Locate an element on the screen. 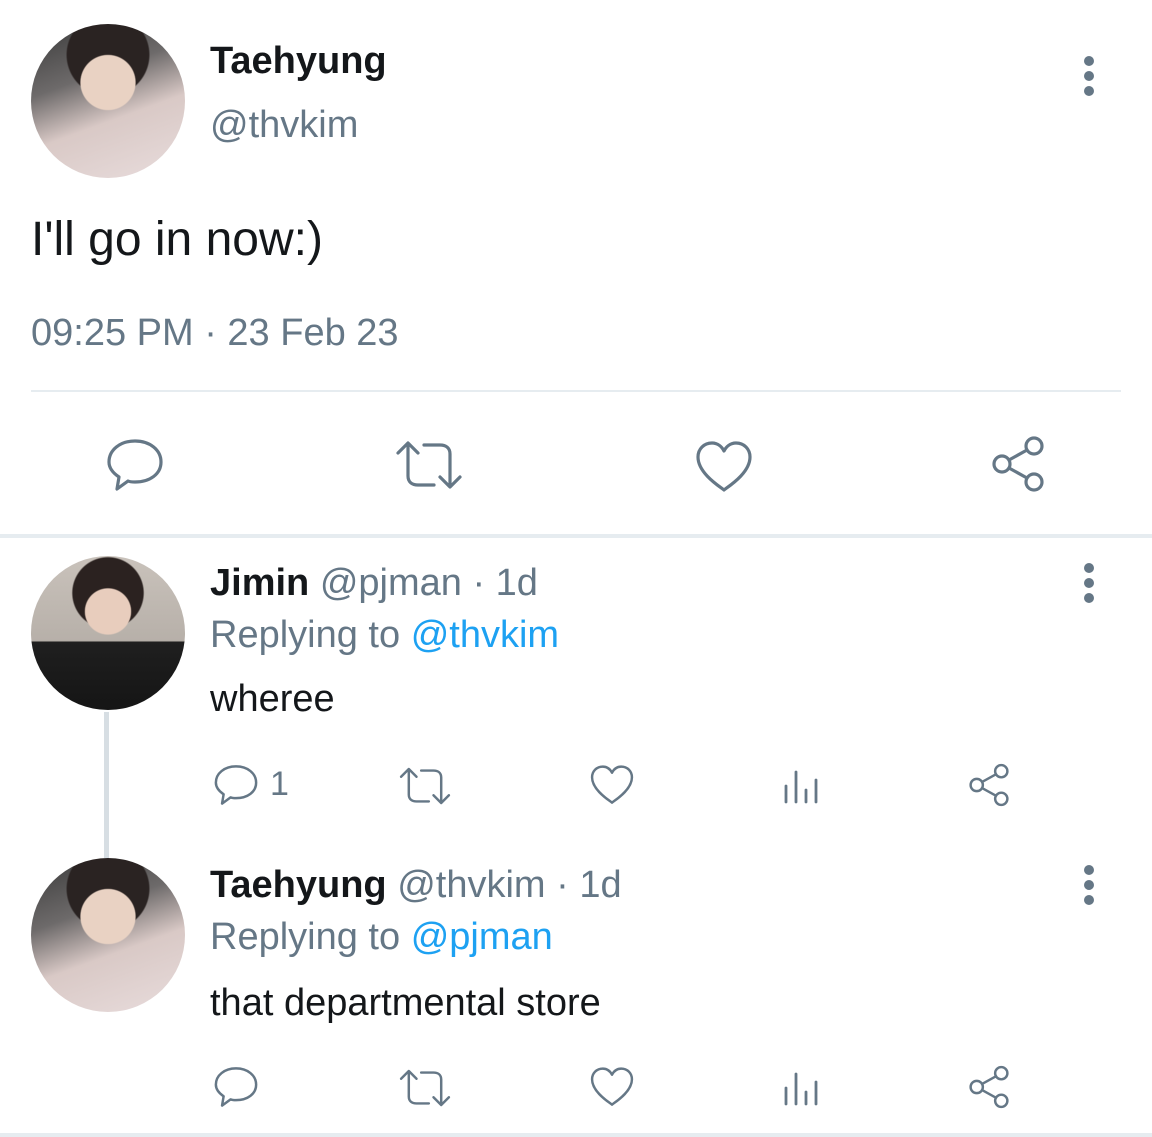 Image resolution: width=1152 pixels, height=1137 pixels. divider is located at coordinates (576, 391).